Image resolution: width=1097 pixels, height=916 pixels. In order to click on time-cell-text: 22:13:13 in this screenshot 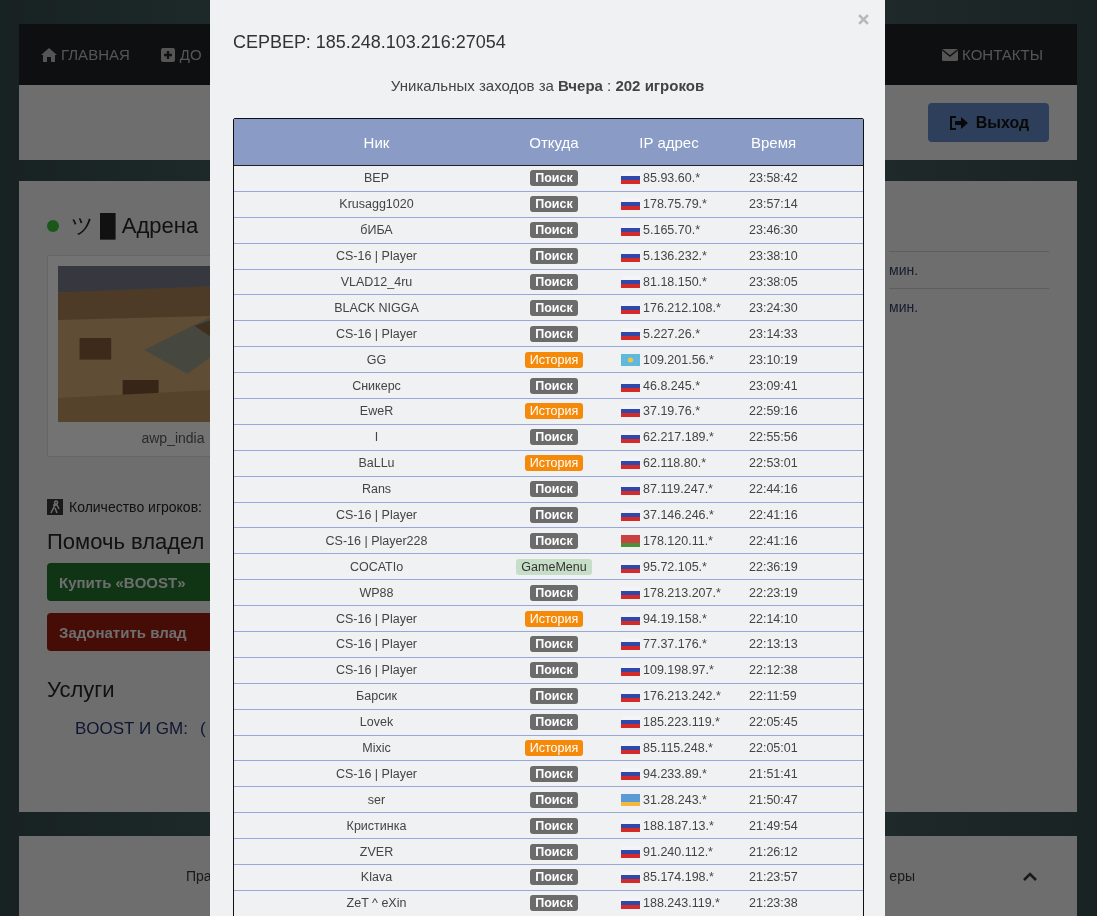, I will do `click(774, 644)`.